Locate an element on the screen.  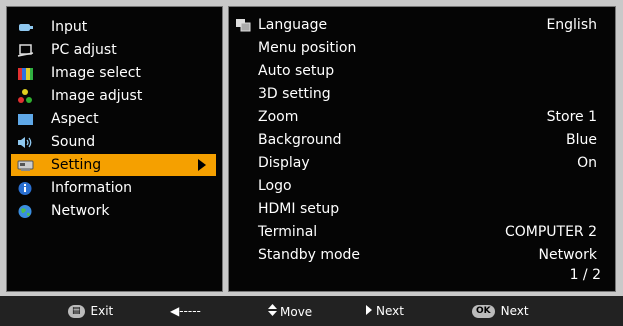
menu-item-setting: Setting is located at coordinates (113, 165).